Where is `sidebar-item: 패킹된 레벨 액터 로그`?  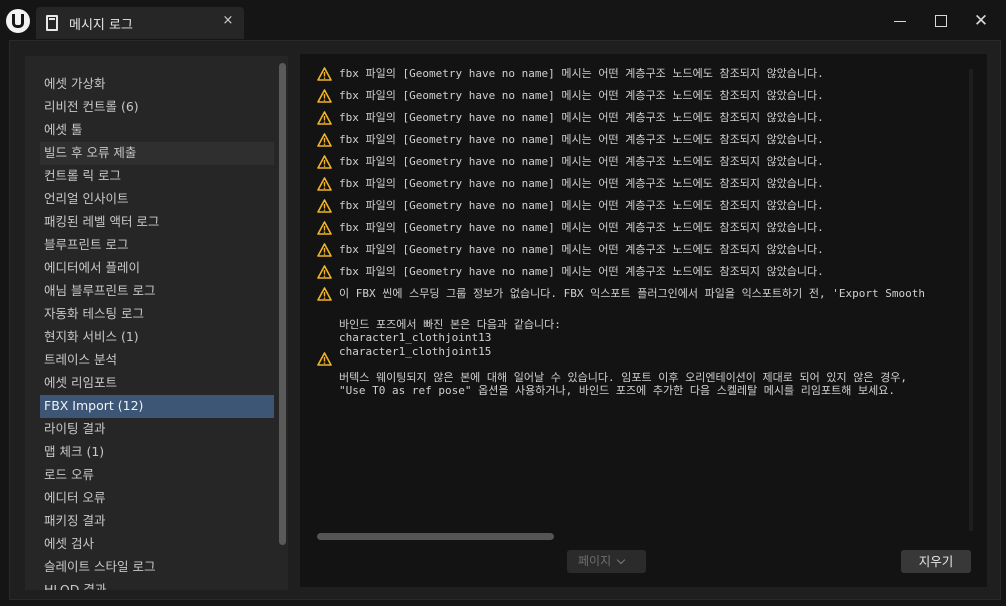
sidebar-item: 패킹된 레벨 액터 로그 is located at coordinates (157, 222).